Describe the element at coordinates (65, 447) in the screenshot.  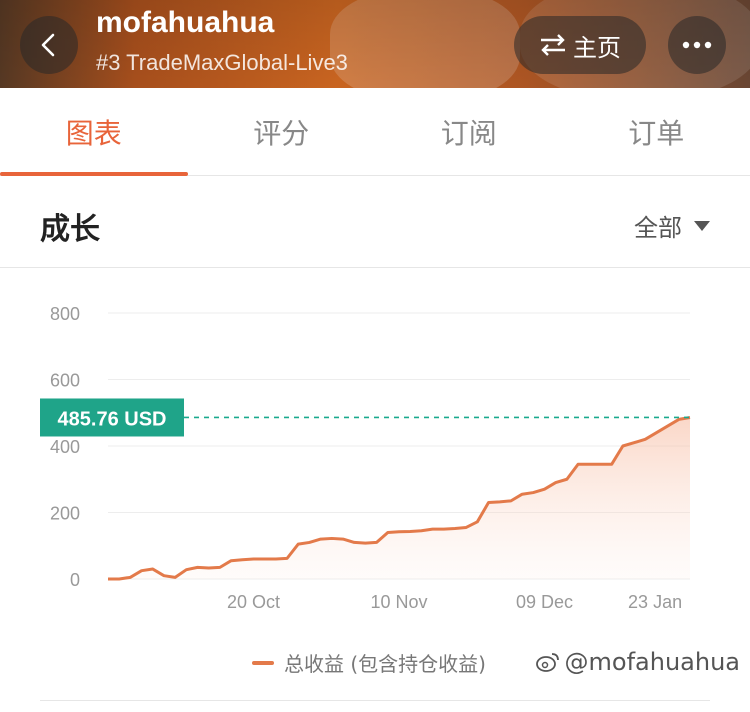
I see `y-tick-label: 400` at that location.